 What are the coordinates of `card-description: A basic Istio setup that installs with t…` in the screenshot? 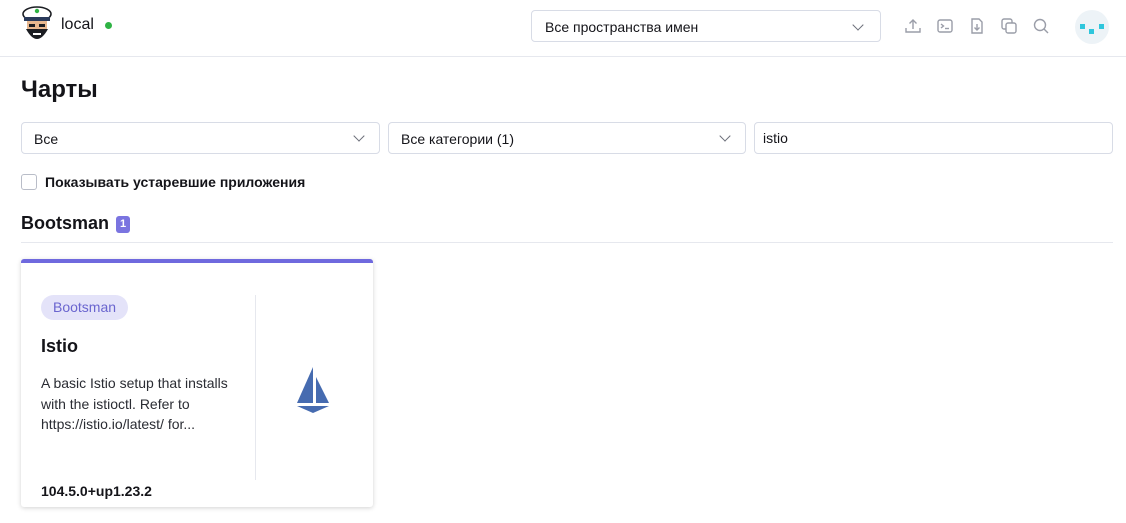 It's located at (134, 403).